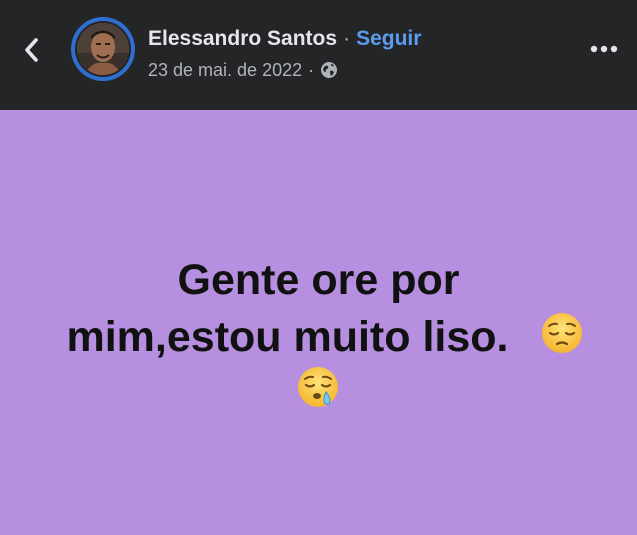 The width and height of the screenshot is (637, 535). I want to click on post-text-line-2: mim,estou muito liso., so click(318, 337).